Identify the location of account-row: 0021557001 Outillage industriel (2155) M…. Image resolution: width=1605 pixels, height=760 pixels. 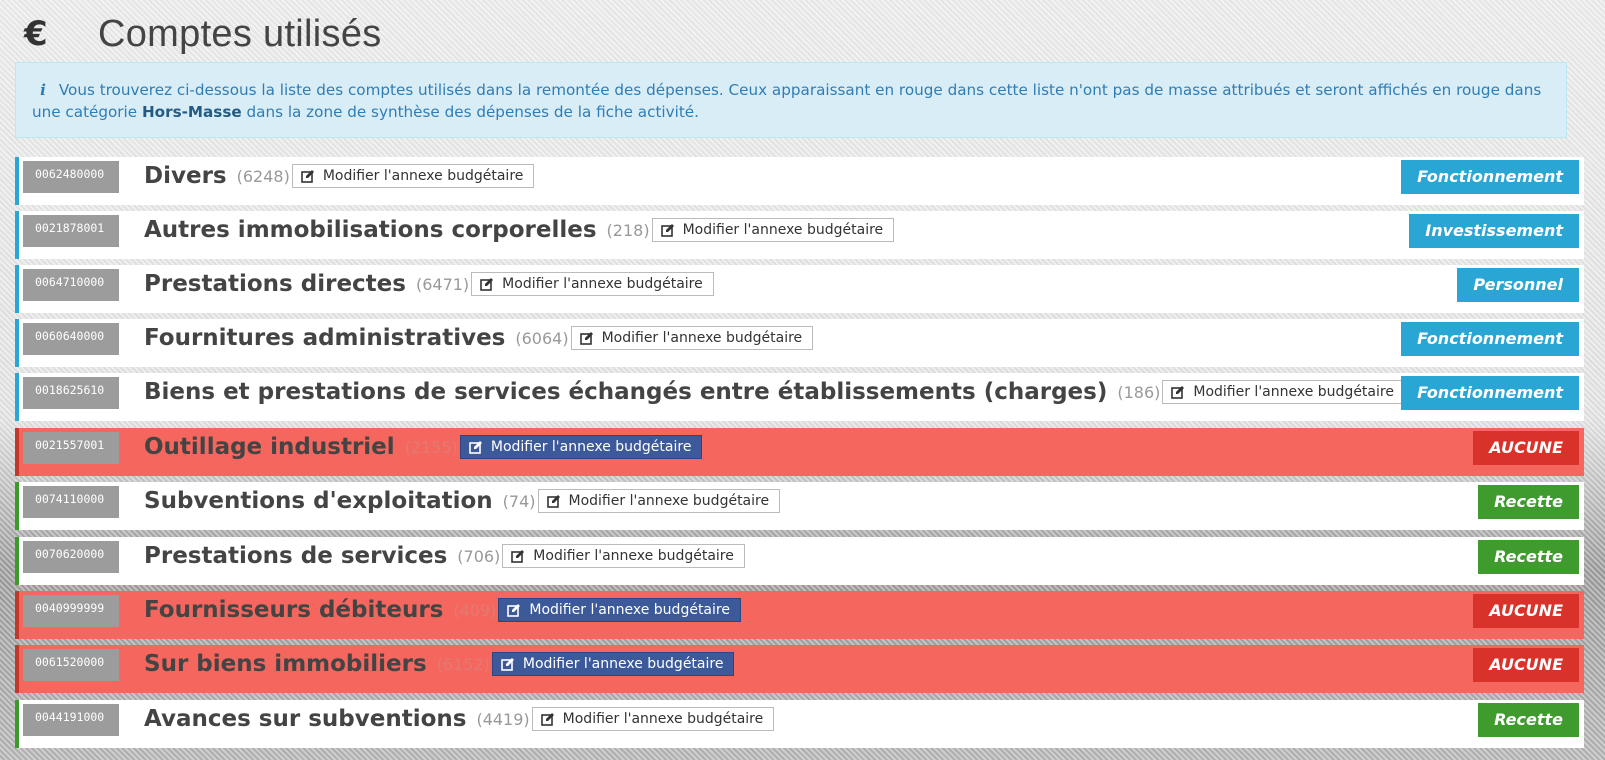
(799, 452).